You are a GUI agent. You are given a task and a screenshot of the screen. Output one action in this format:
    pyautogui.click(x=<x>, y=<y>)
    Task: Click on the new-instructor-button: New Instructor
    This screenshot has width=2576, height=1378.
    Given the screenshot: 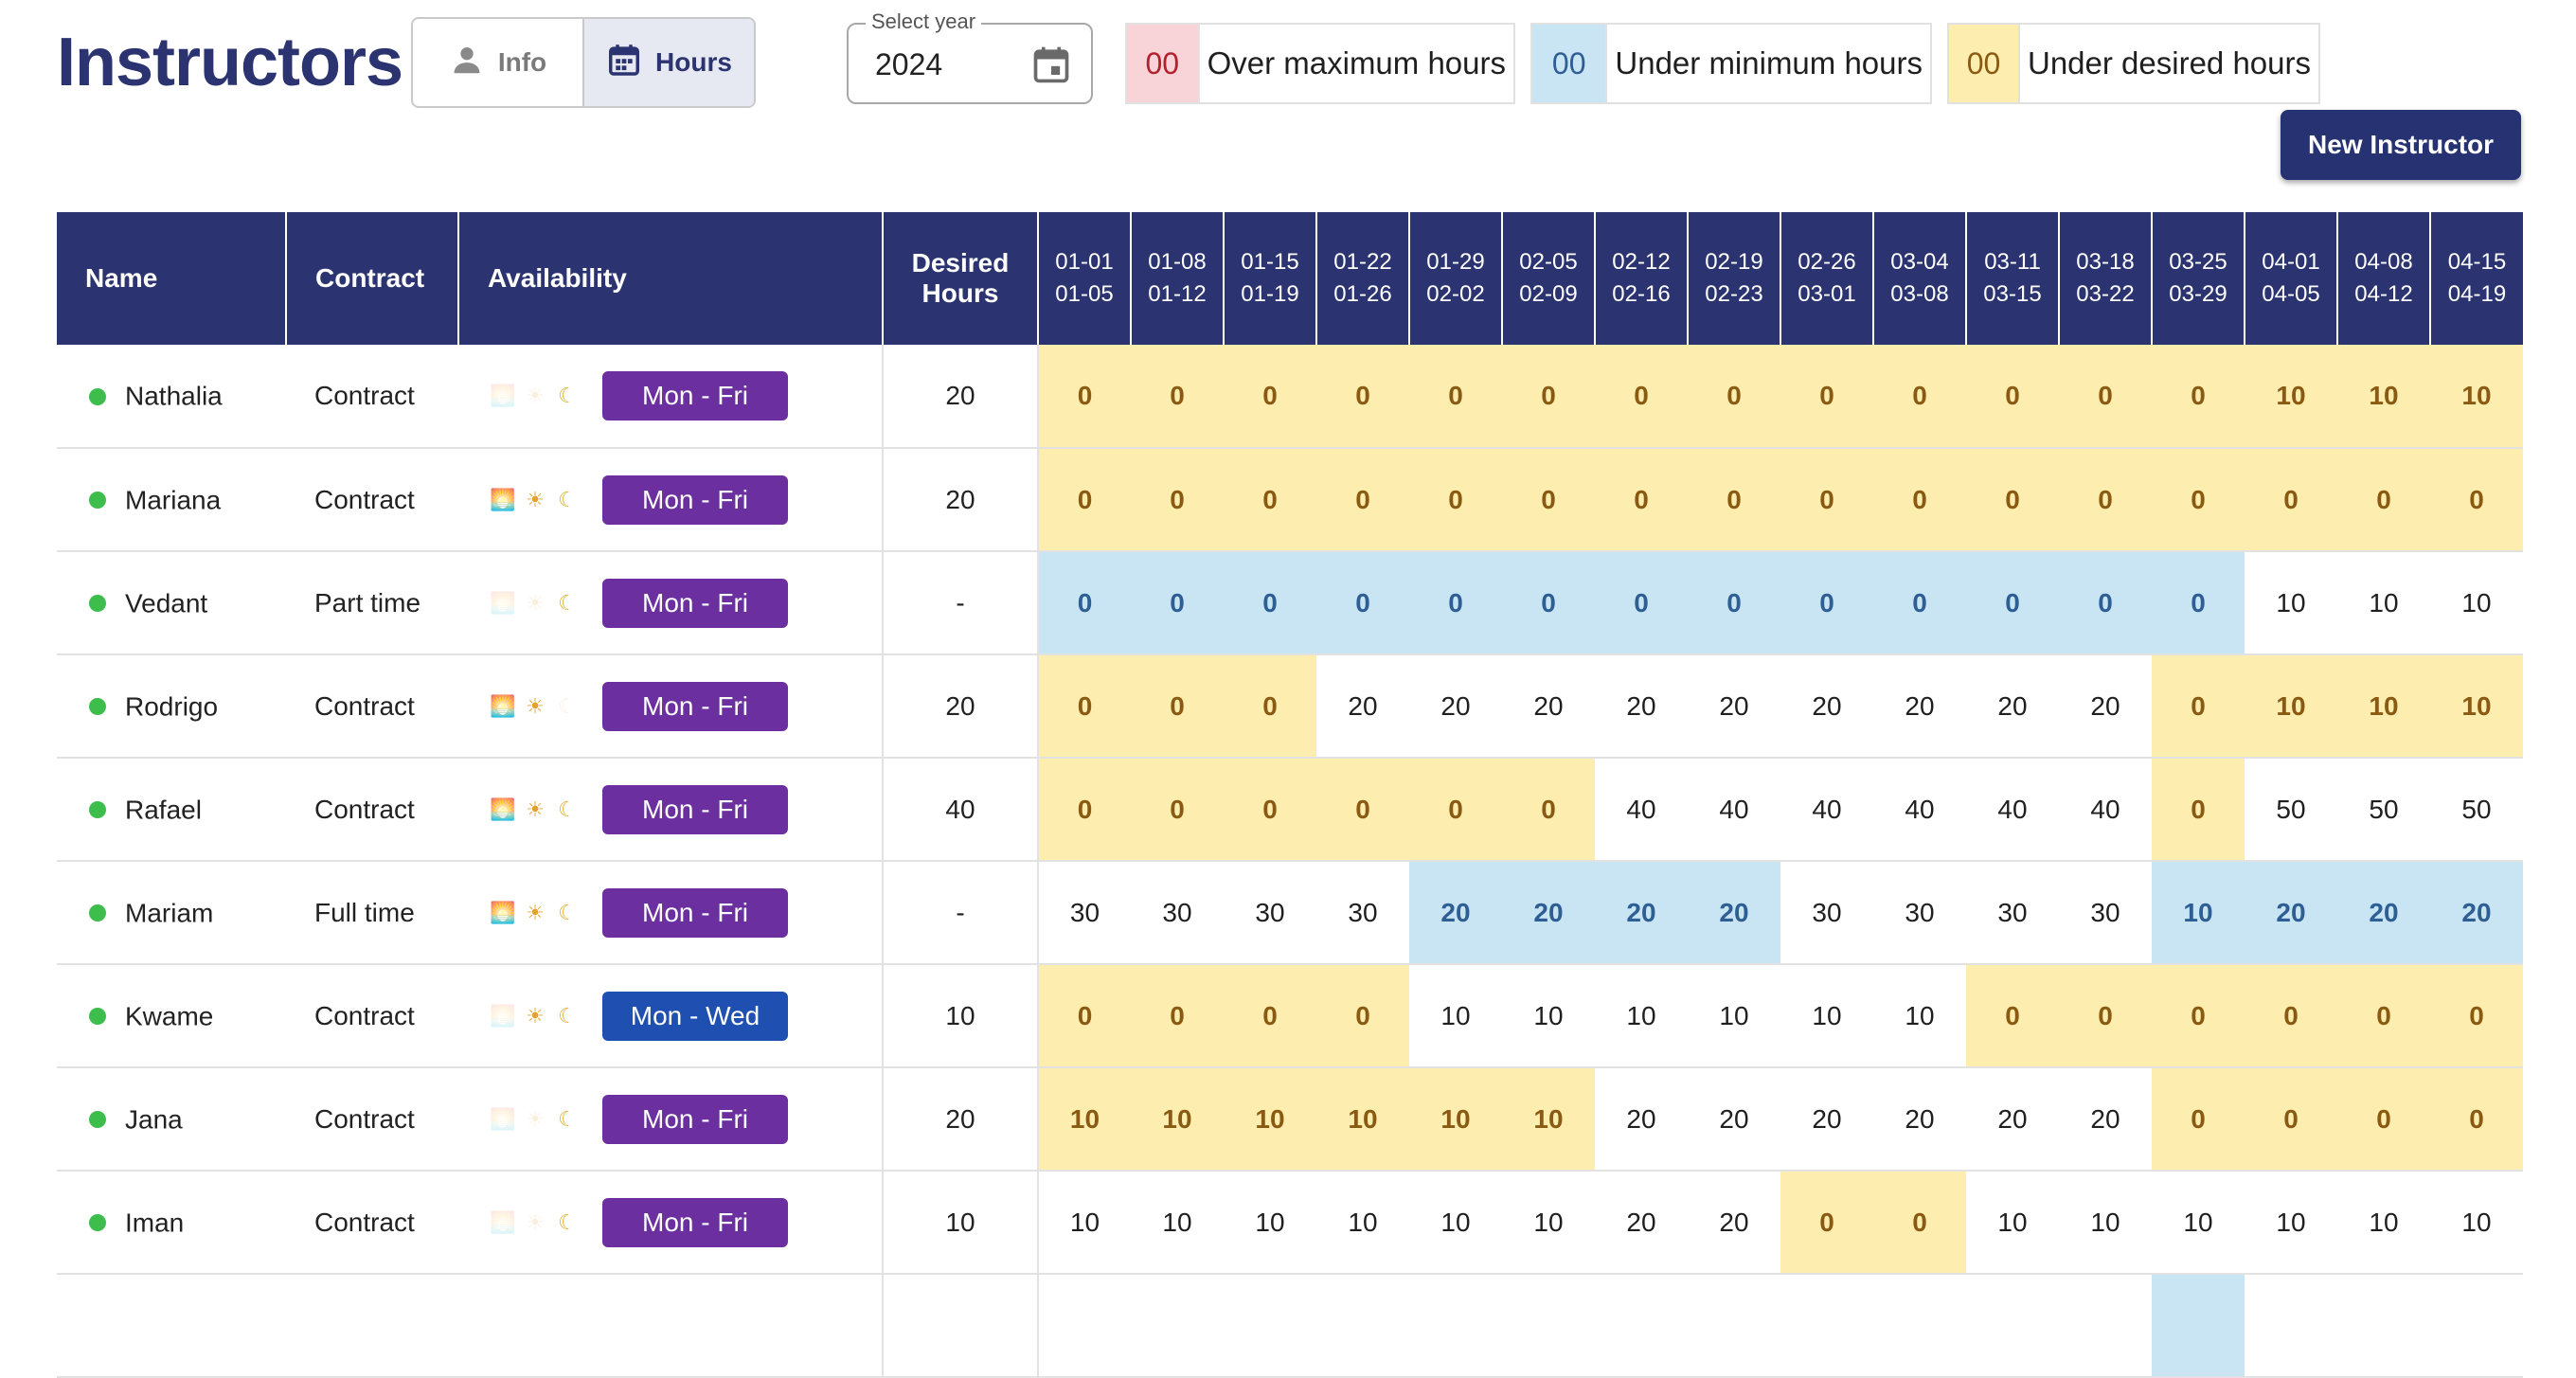 What is the action you would take?
    pyautogui.click(x=2401, y=145)
    